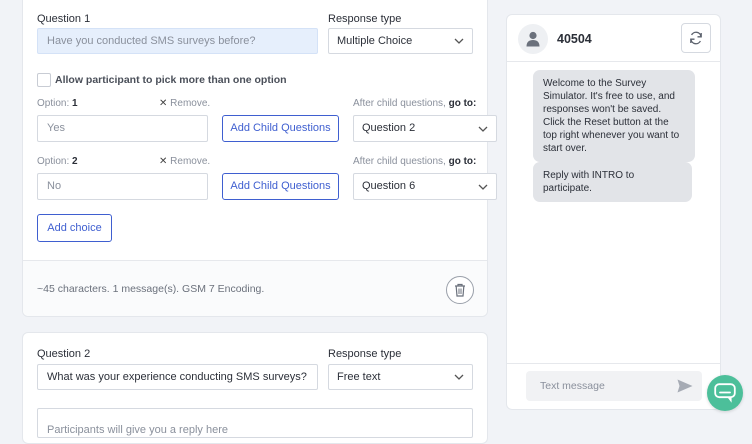 This screenshot has width=752, height=444. I want to click on option-2-after-label: After child questions, go to:, so click(414, 161).